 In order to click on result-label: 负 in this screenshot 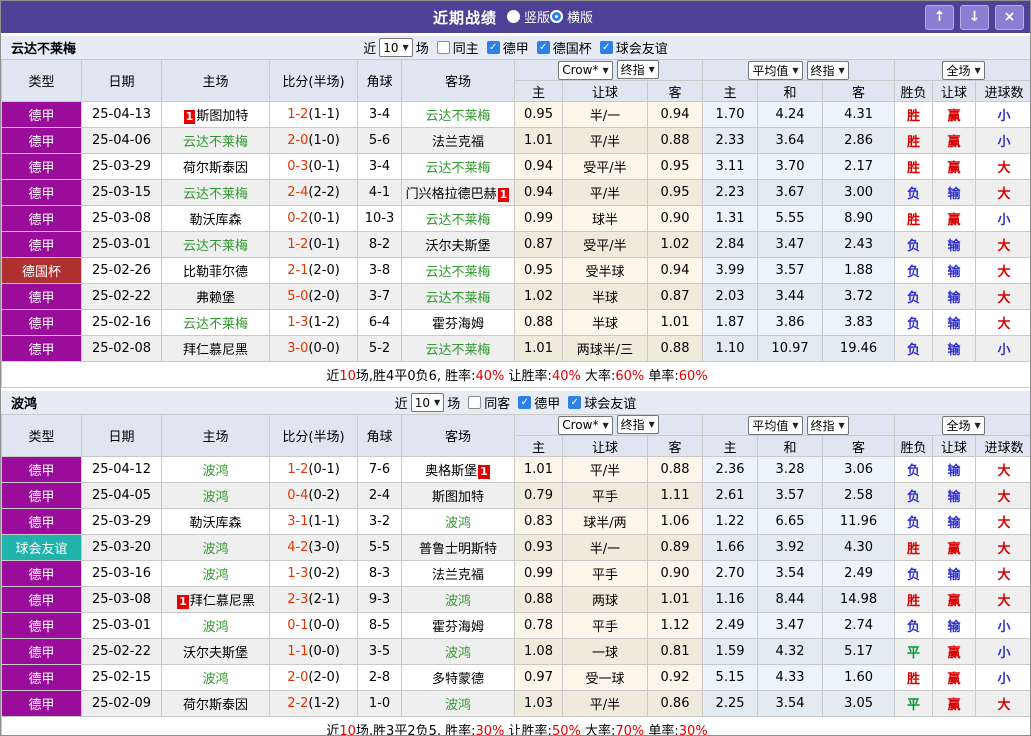, I will do `click(914, 194)`.